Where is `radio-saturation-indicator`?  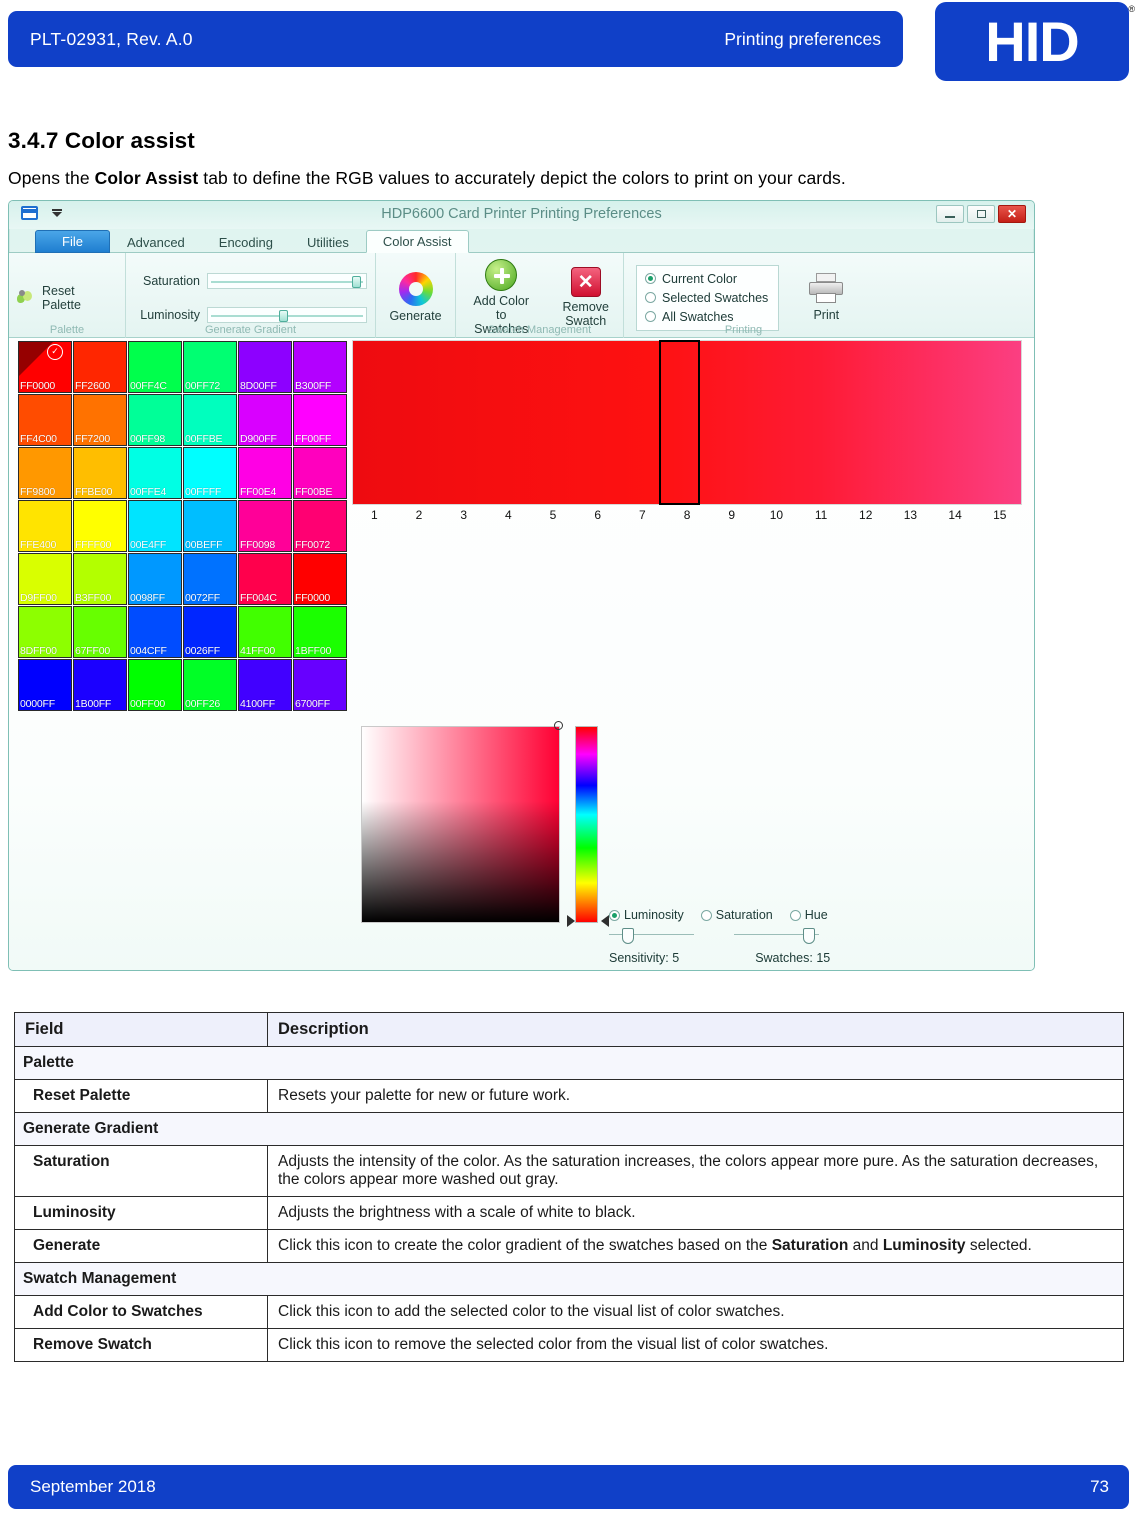
radio-saturation-indicator is located at coordinates (706, 915).